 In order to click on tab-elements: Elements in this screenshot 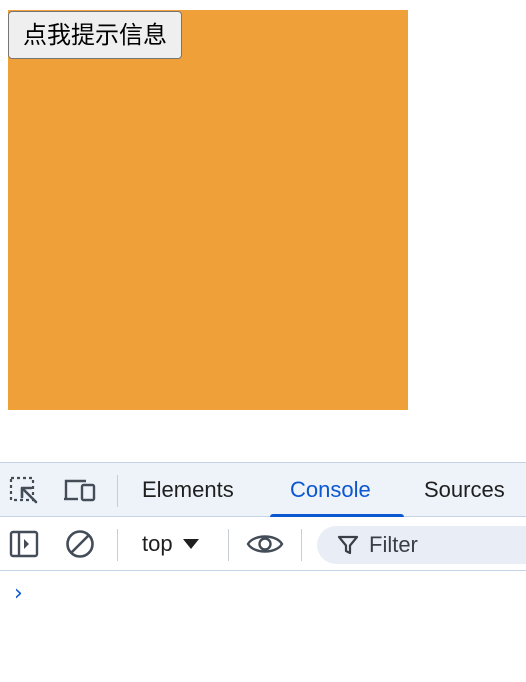, I will do `click(188, 490)`.